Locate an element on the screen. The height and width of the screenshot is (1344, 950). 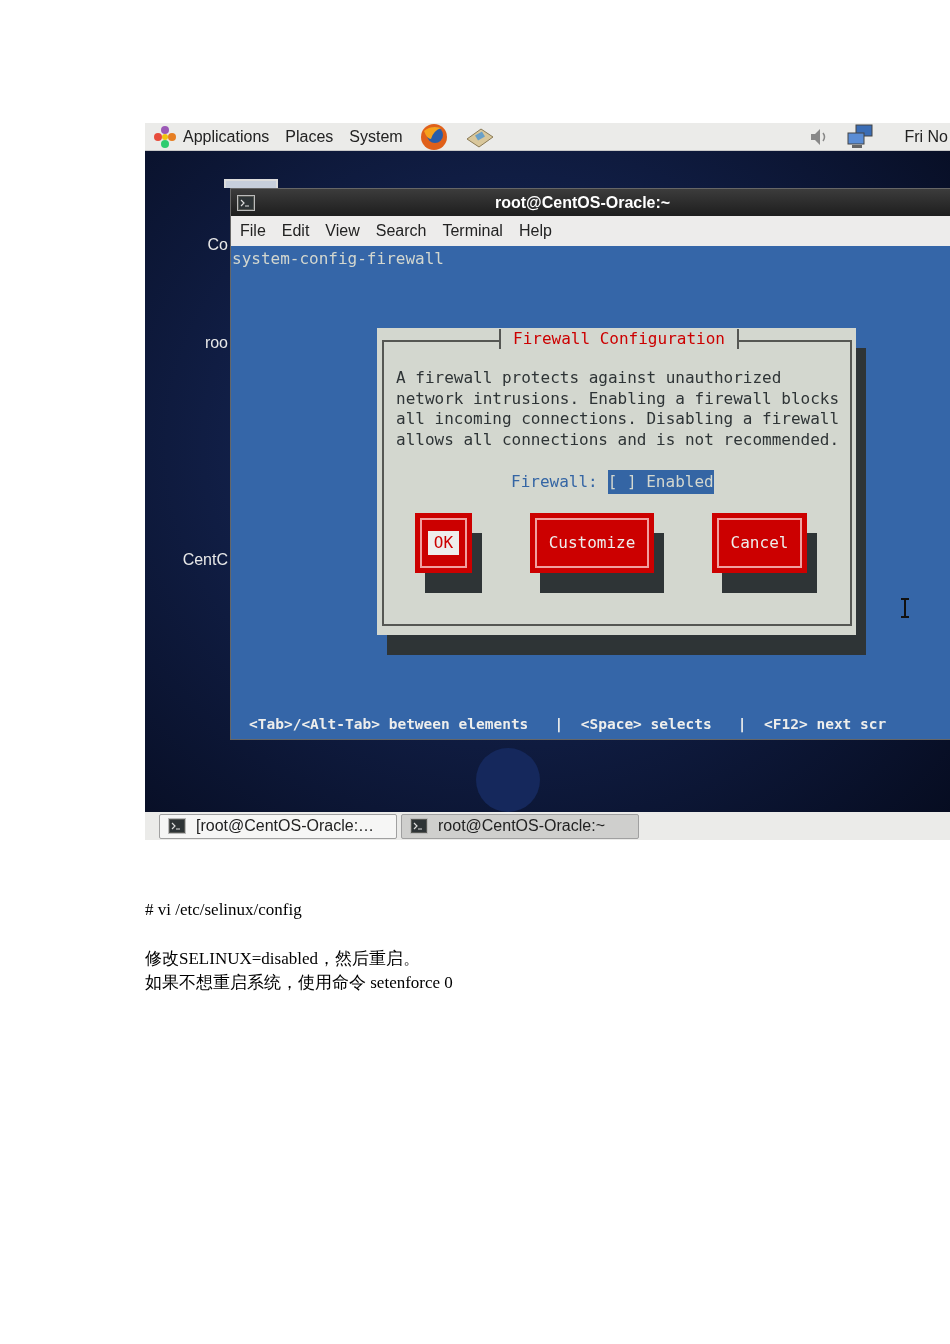
command-text: # vi /etc/selinux/config is located at coordinates (224, 910).